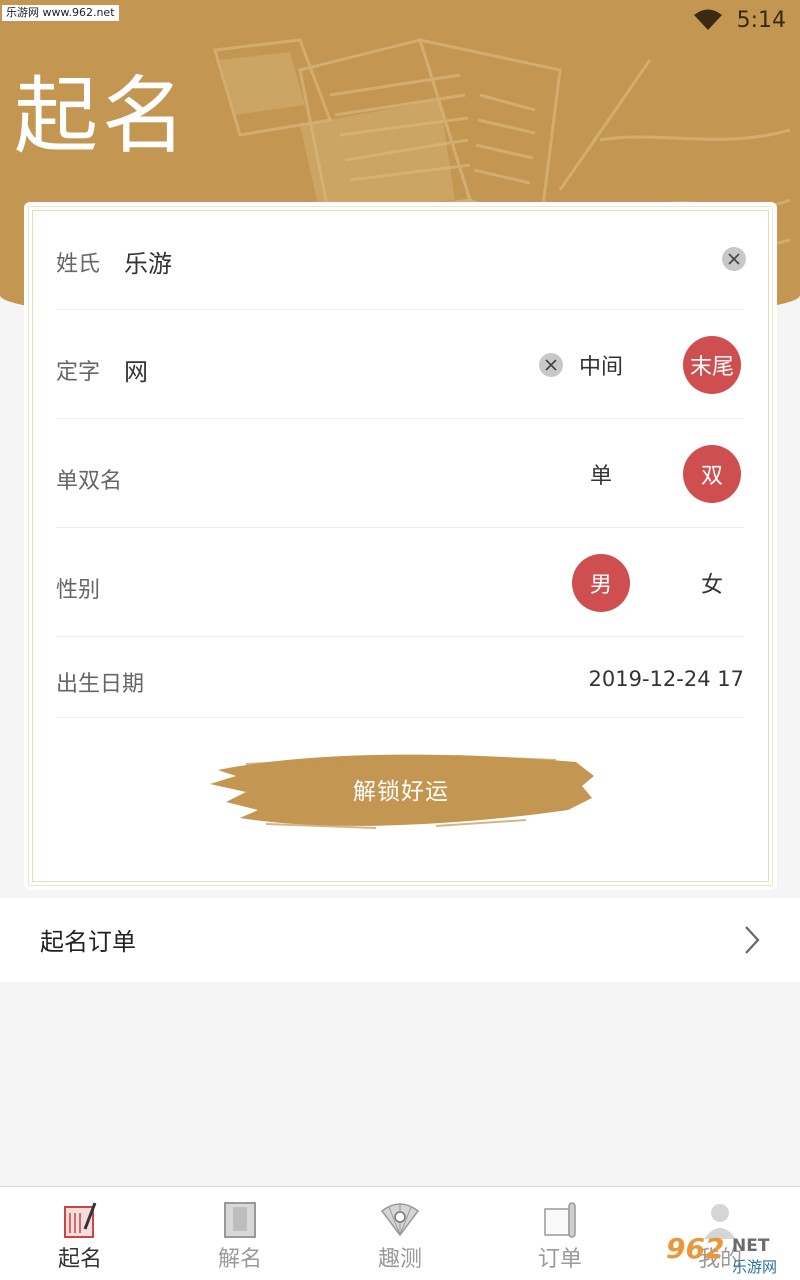 This screenshot has width=800, height=1280. What do you see at coordinates (712, 583) in the screenshot?
I see `gender-option-female: 女` at bounding box center [712, 583].